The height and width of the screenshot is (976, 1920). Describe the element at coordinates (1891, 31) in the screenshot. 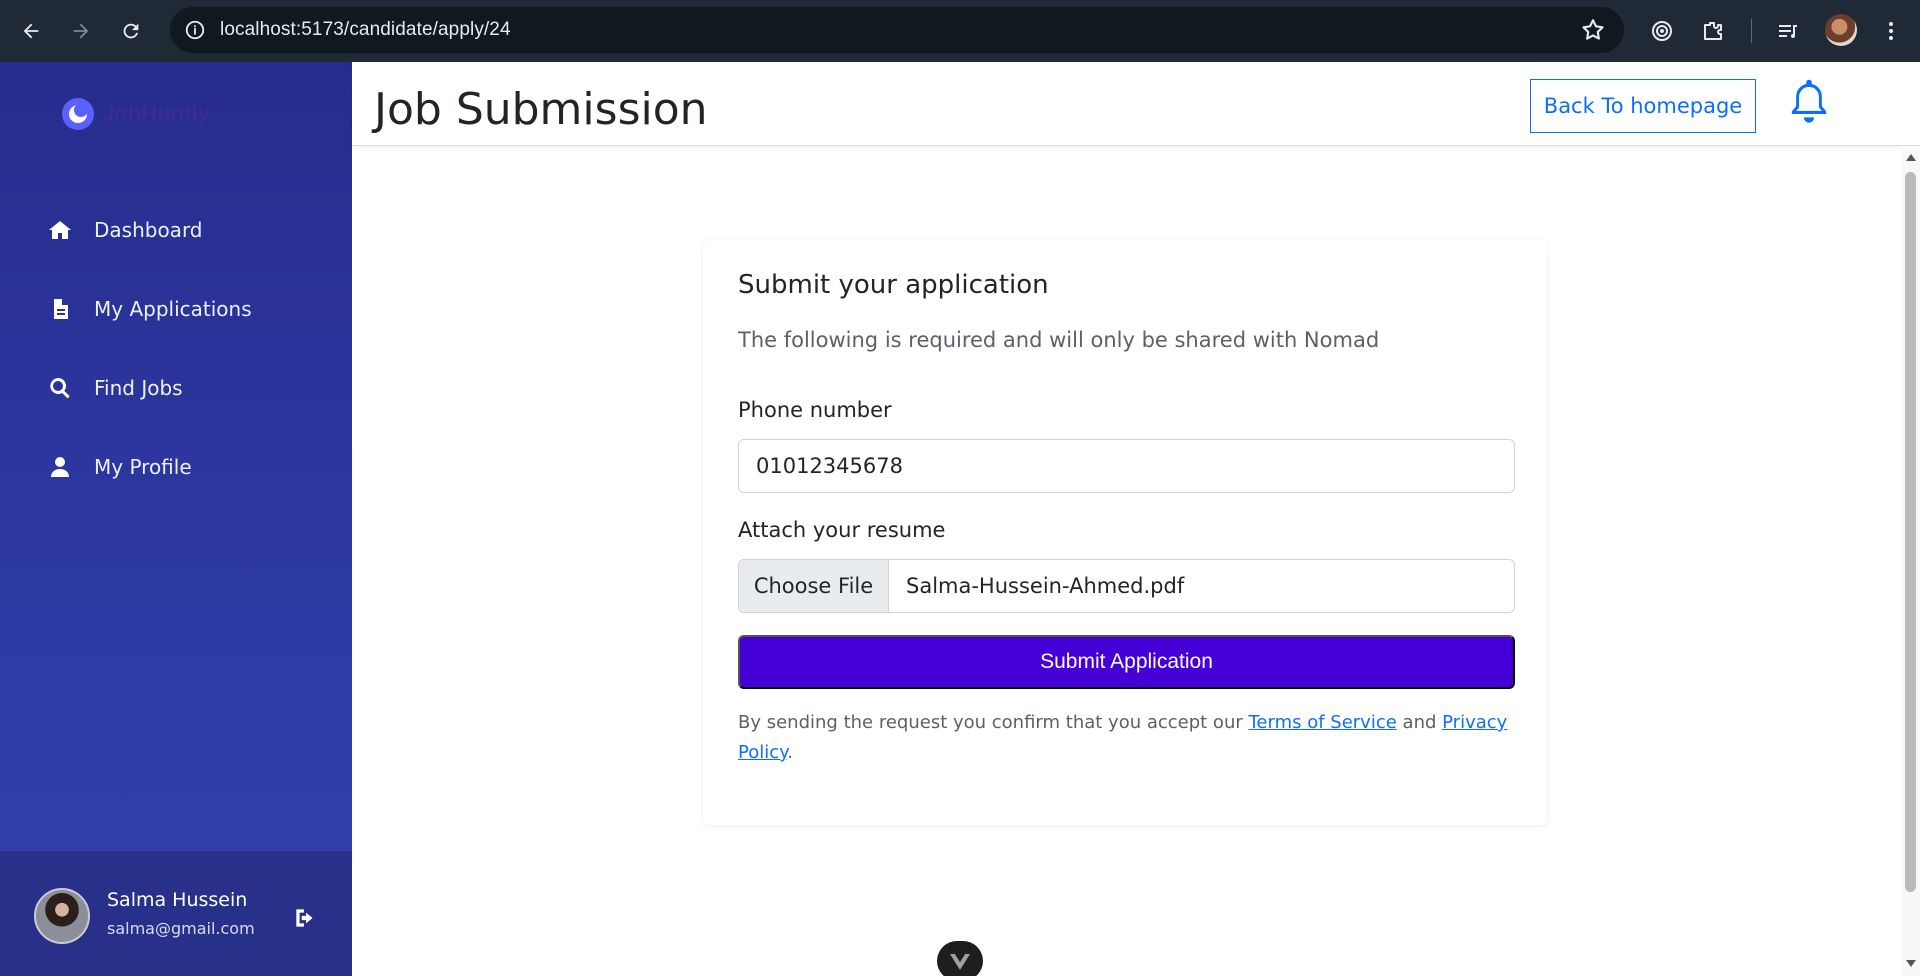

I see `more-menu-icon` at that location.